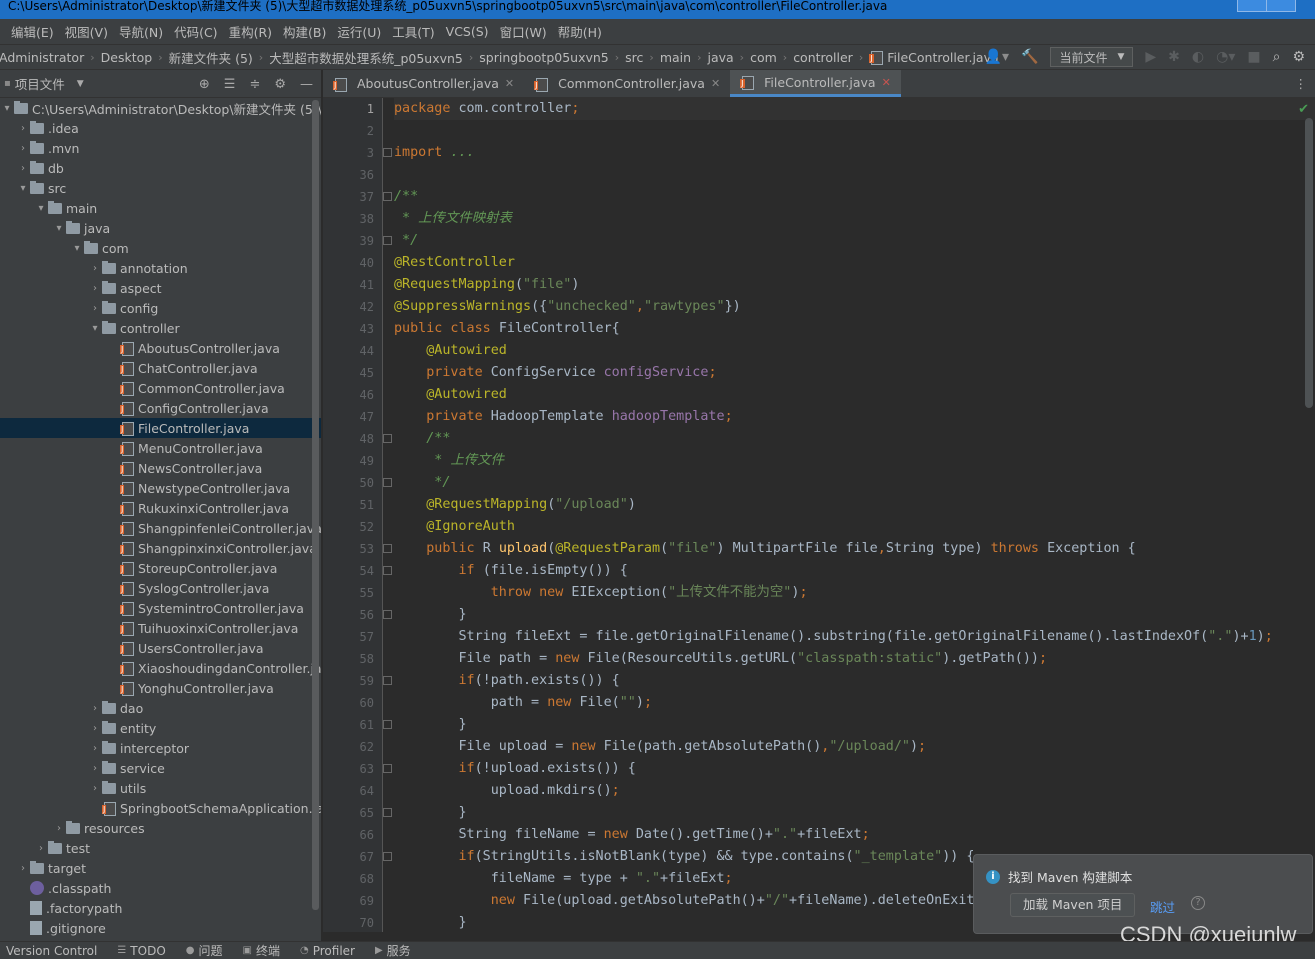 This screenshot has width=1315, height=959. Describe the element at coordinates (195, 31) in the screenshot. I see `menu-item: 代码(C)` at that location.